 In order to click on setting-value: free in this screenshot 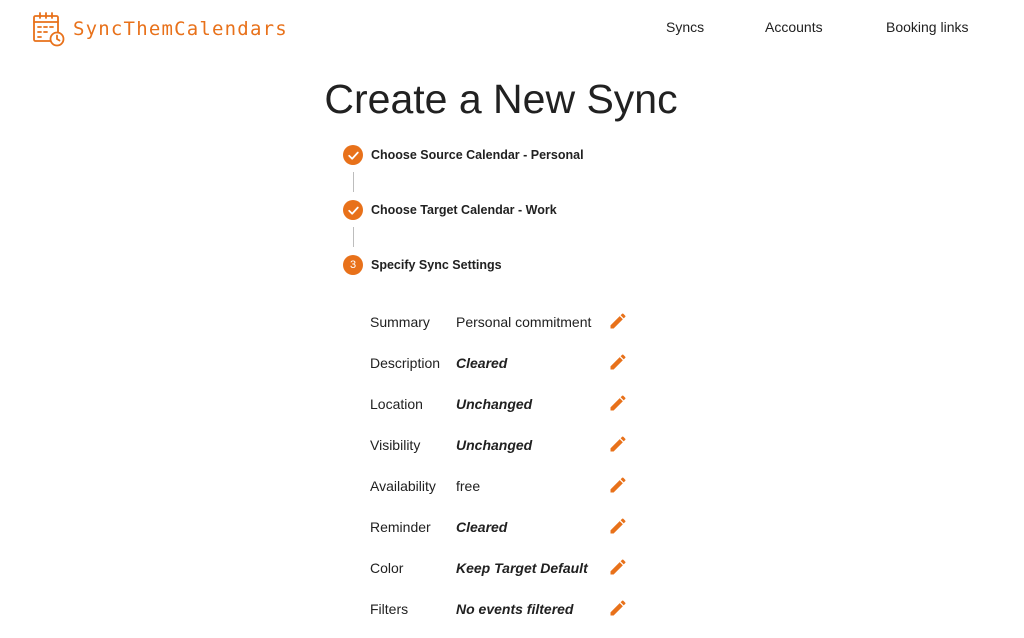, I will do `click(468, 486)`.